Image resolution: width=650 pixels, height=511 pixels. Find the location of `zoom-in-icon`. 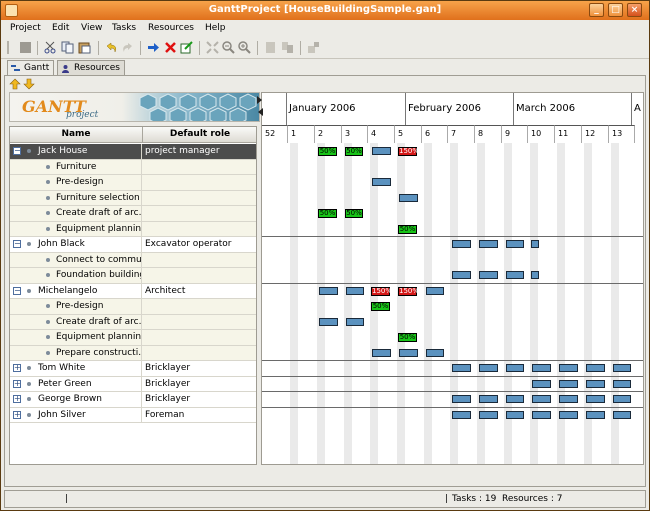

zoom-in-icon is located at coordinates (244, 47).